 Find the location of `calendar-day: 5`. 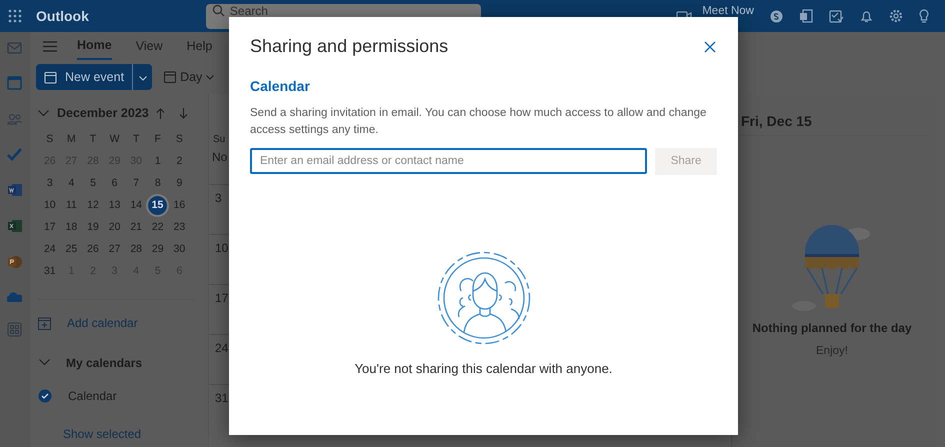

calendar-day: 5 is located at coordinates (93, 183).